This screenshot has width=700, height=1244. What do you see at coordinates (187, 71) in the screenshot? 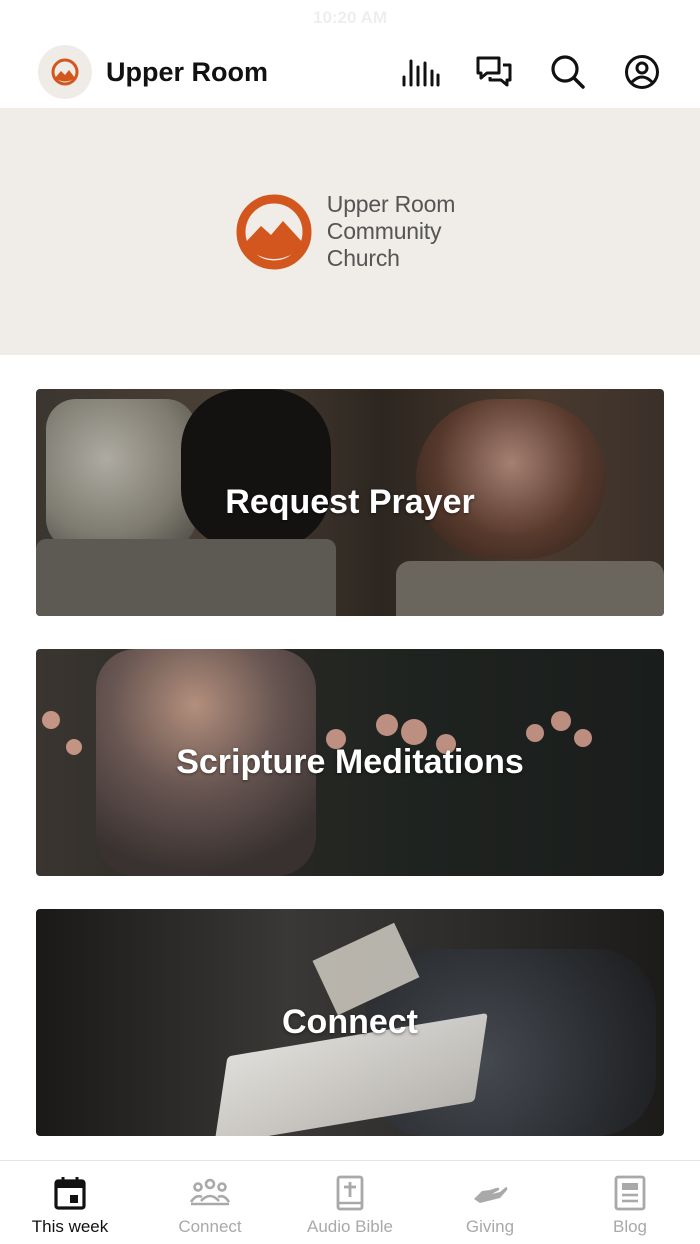
I see `app-title: Upper Room` at bounding box center [187, 71].